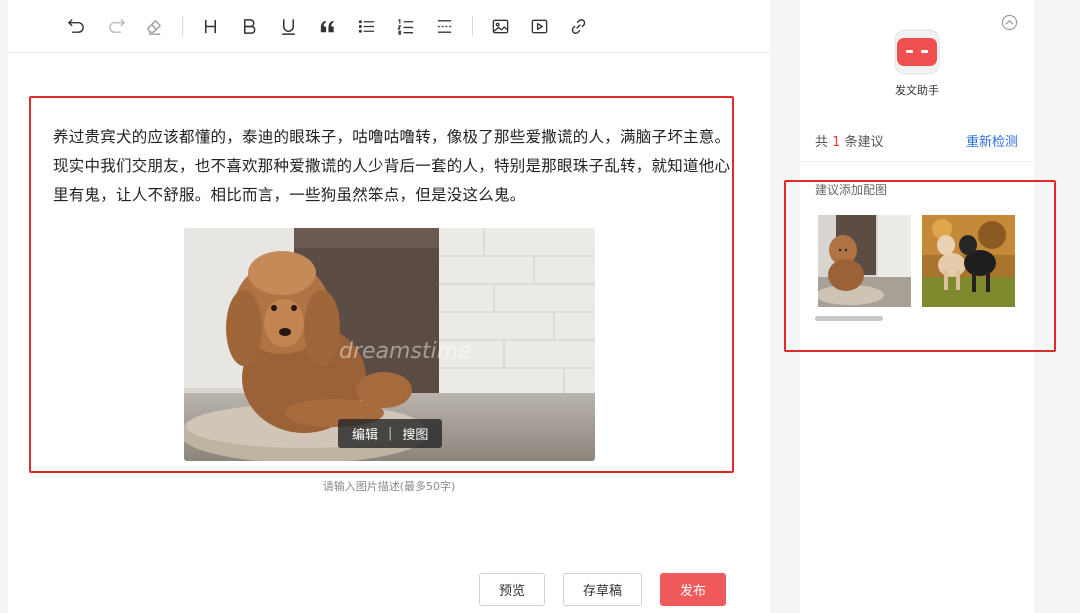 This screenshot has width=1080, height=613. I want to click on undo-icon, so click(76, 26).